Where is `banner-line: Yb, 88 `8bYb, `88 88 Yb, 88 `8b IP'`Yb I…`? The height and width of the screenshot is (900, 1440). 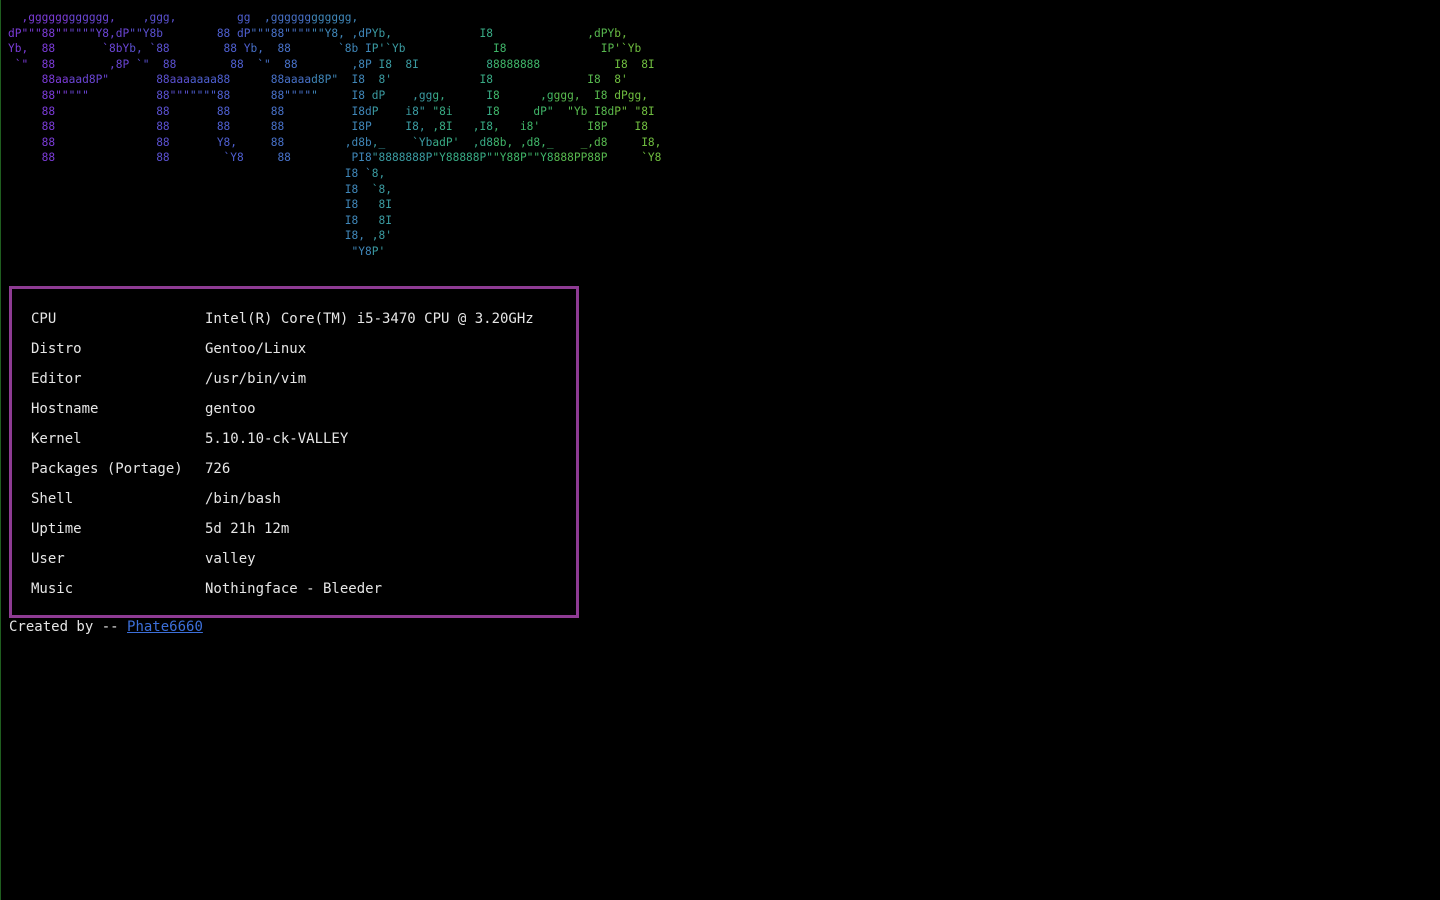
banner-line: Yb, 88 `8bYb, `88 88 Yb, 88 `8b IP'`Yb I… is located at coordinates (325, 49).